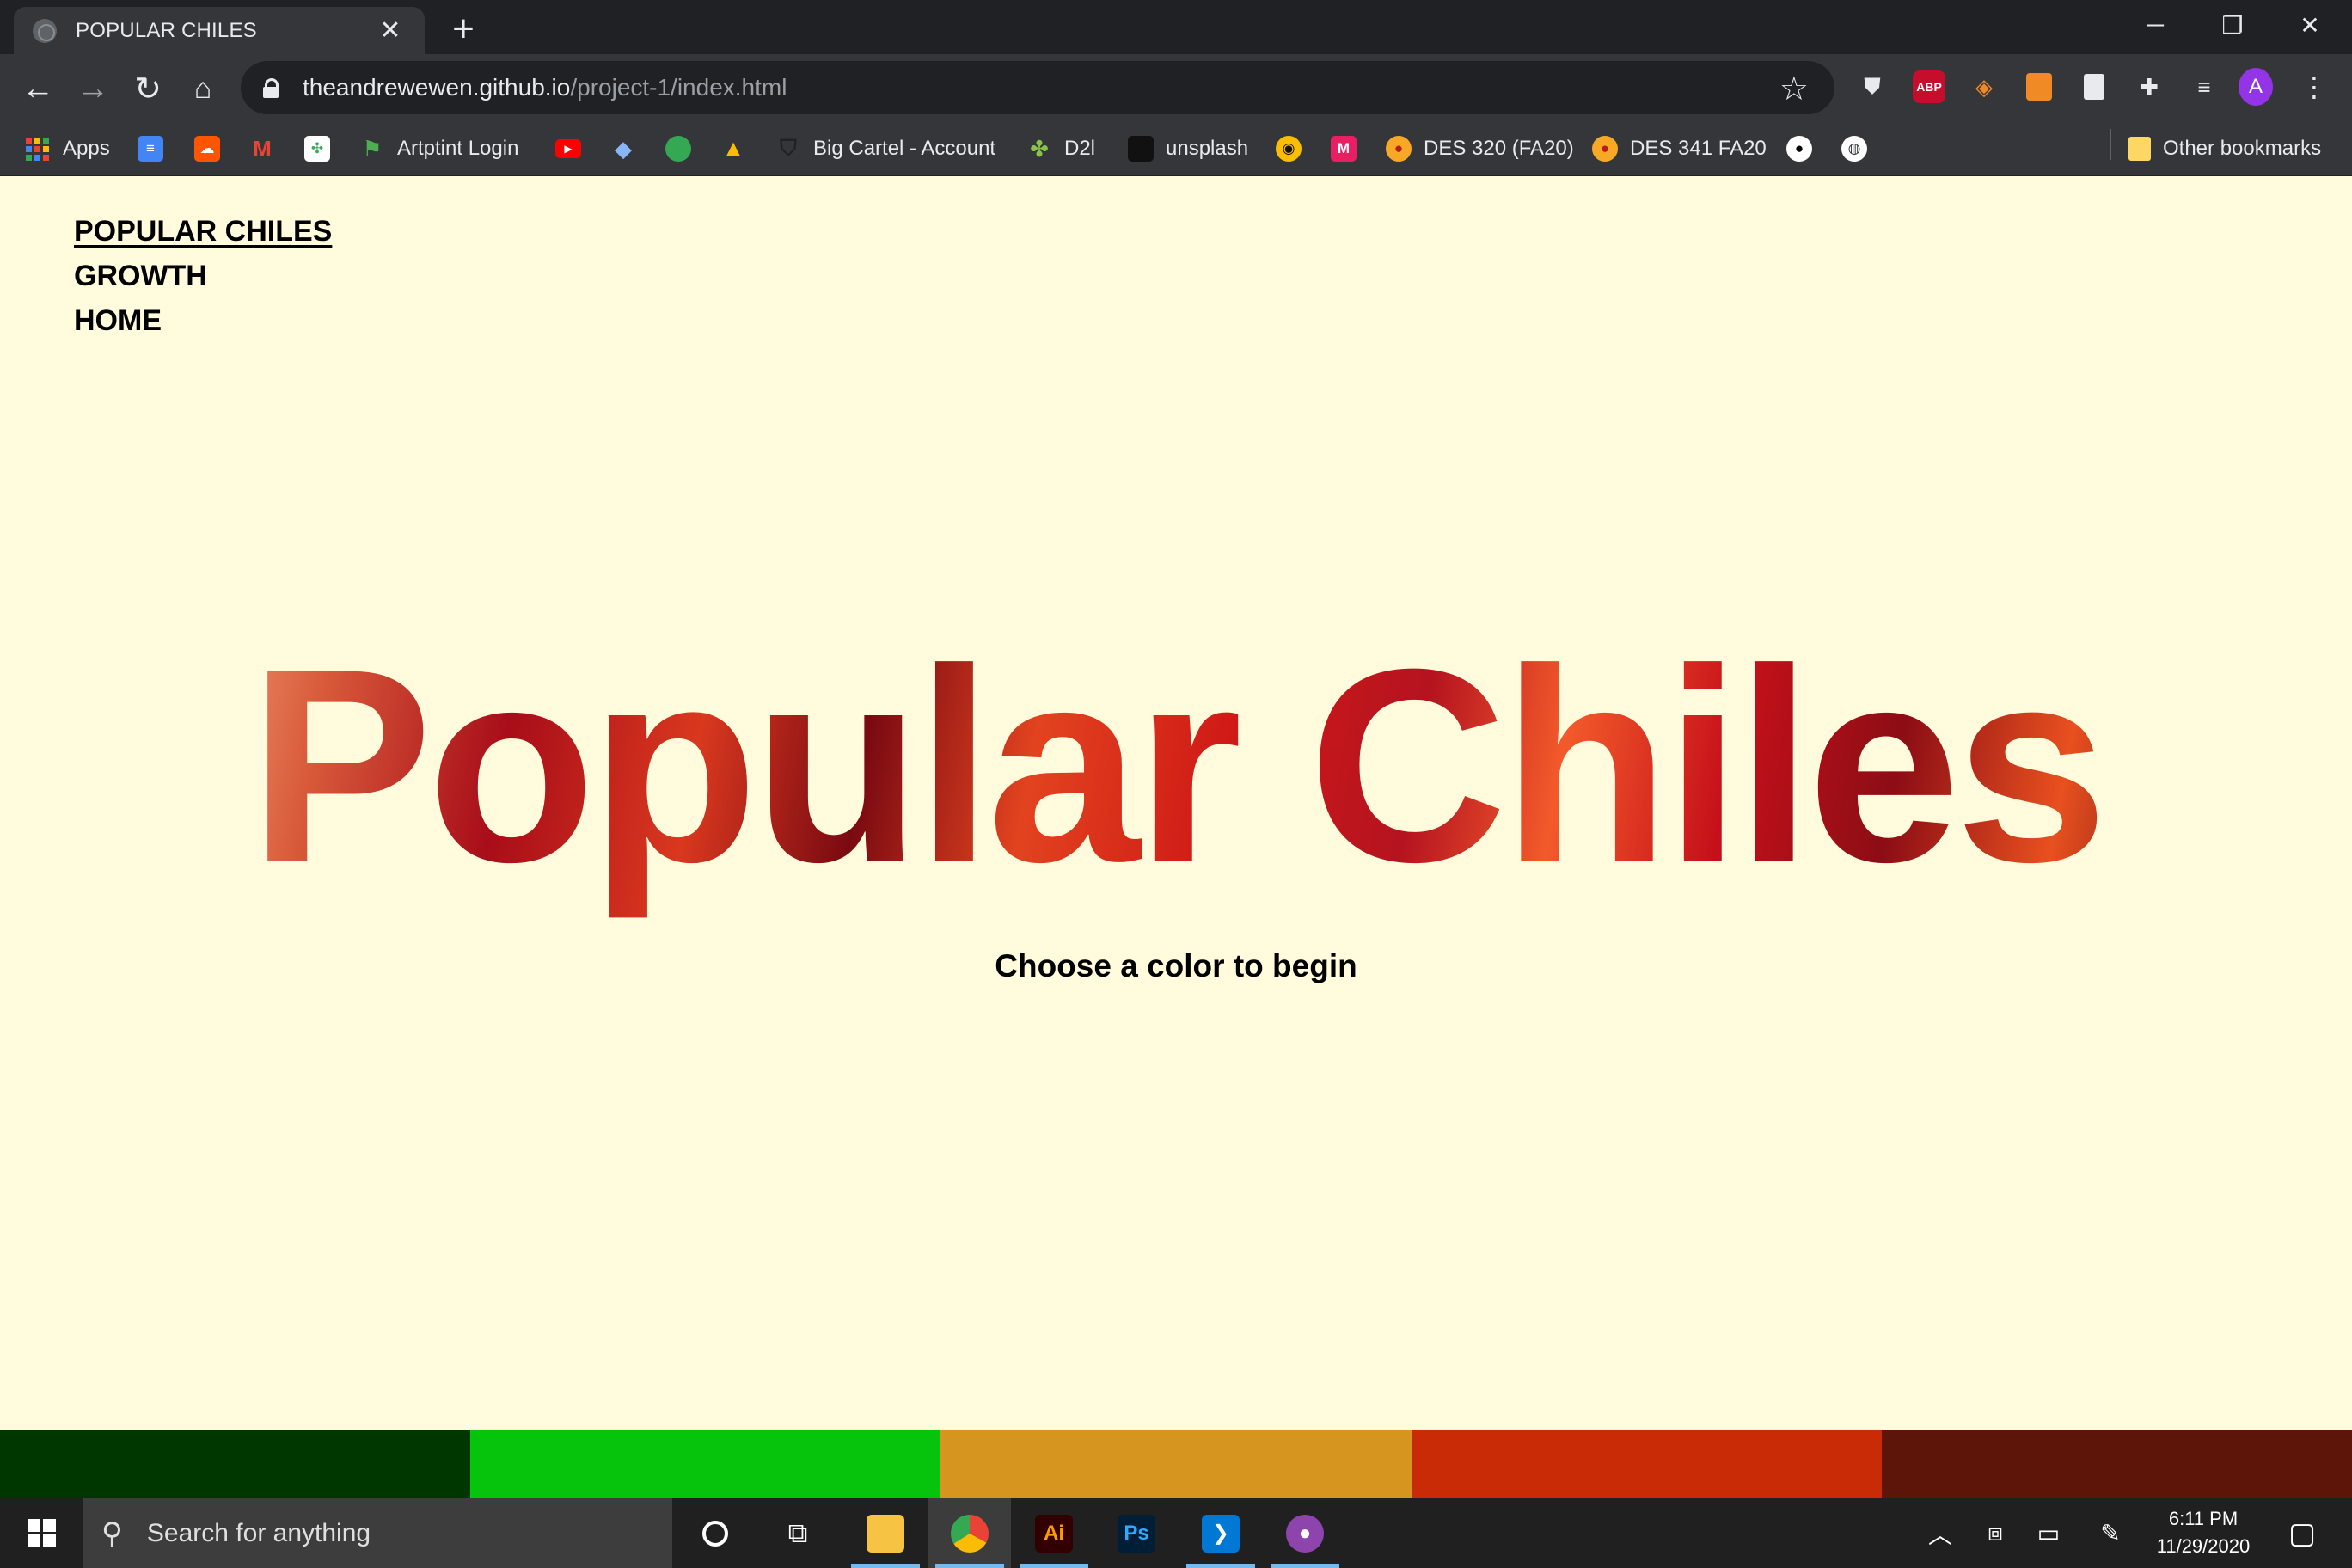 The width and height of the screenshot is (2352, 1568). What do you see at coordinates (262, 149) in the screenshot?
I see `bookmark-gmail: M` at bounding box center [262, 149].